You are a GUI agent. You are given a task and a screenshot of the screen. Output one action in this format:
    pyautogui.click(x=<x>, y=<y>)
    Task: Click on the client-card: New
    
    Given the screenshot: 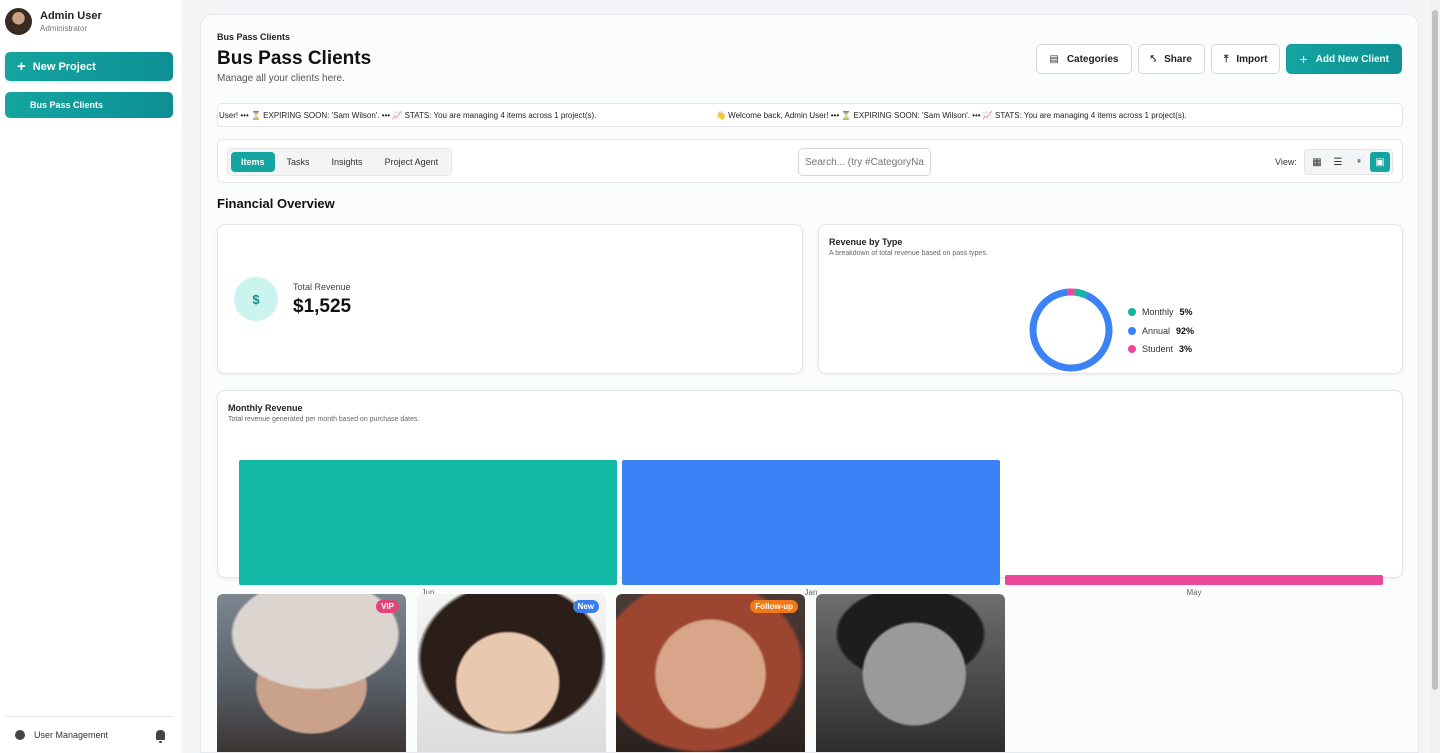 What is the action you would take?
    pyautogui.click(x=511, y=673)
    